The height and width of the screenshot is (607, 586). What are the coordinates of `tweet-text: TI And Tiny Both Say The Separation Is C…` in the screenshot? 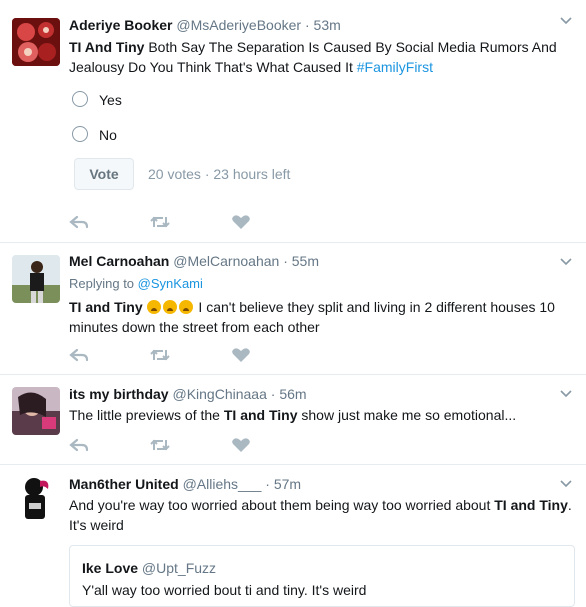 It's located at (320, 57).